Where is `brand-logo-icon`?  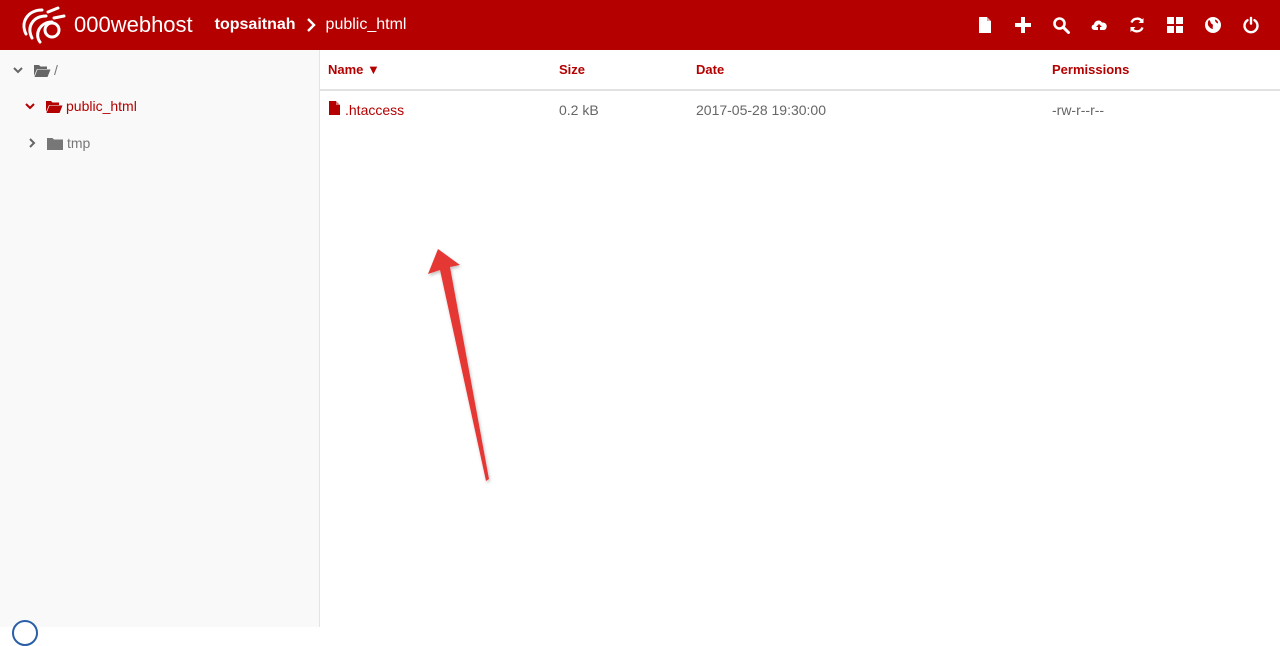
brand-logo-icon is located at coordinates (44, 25).